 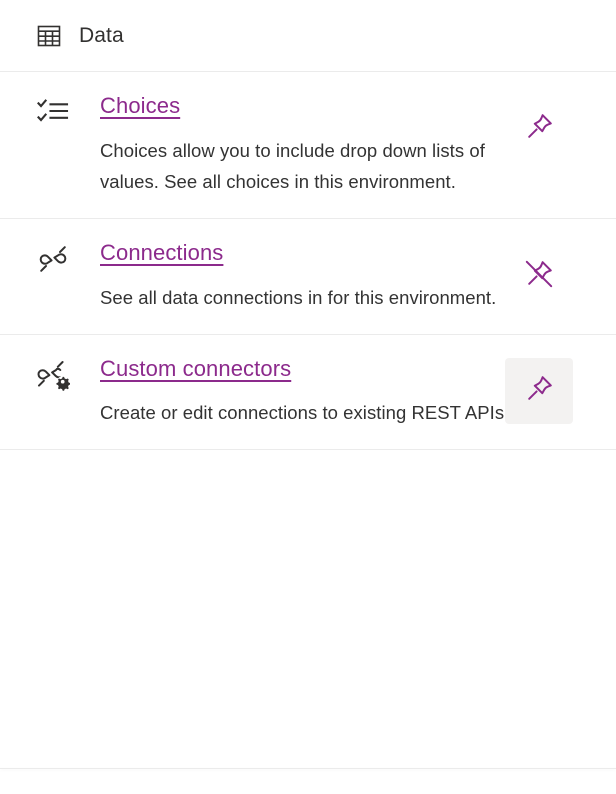 What do you see at coordinates (53, 260) in the screenshot?
I see `plug-connection-icon` at bounding box center [53, 260].